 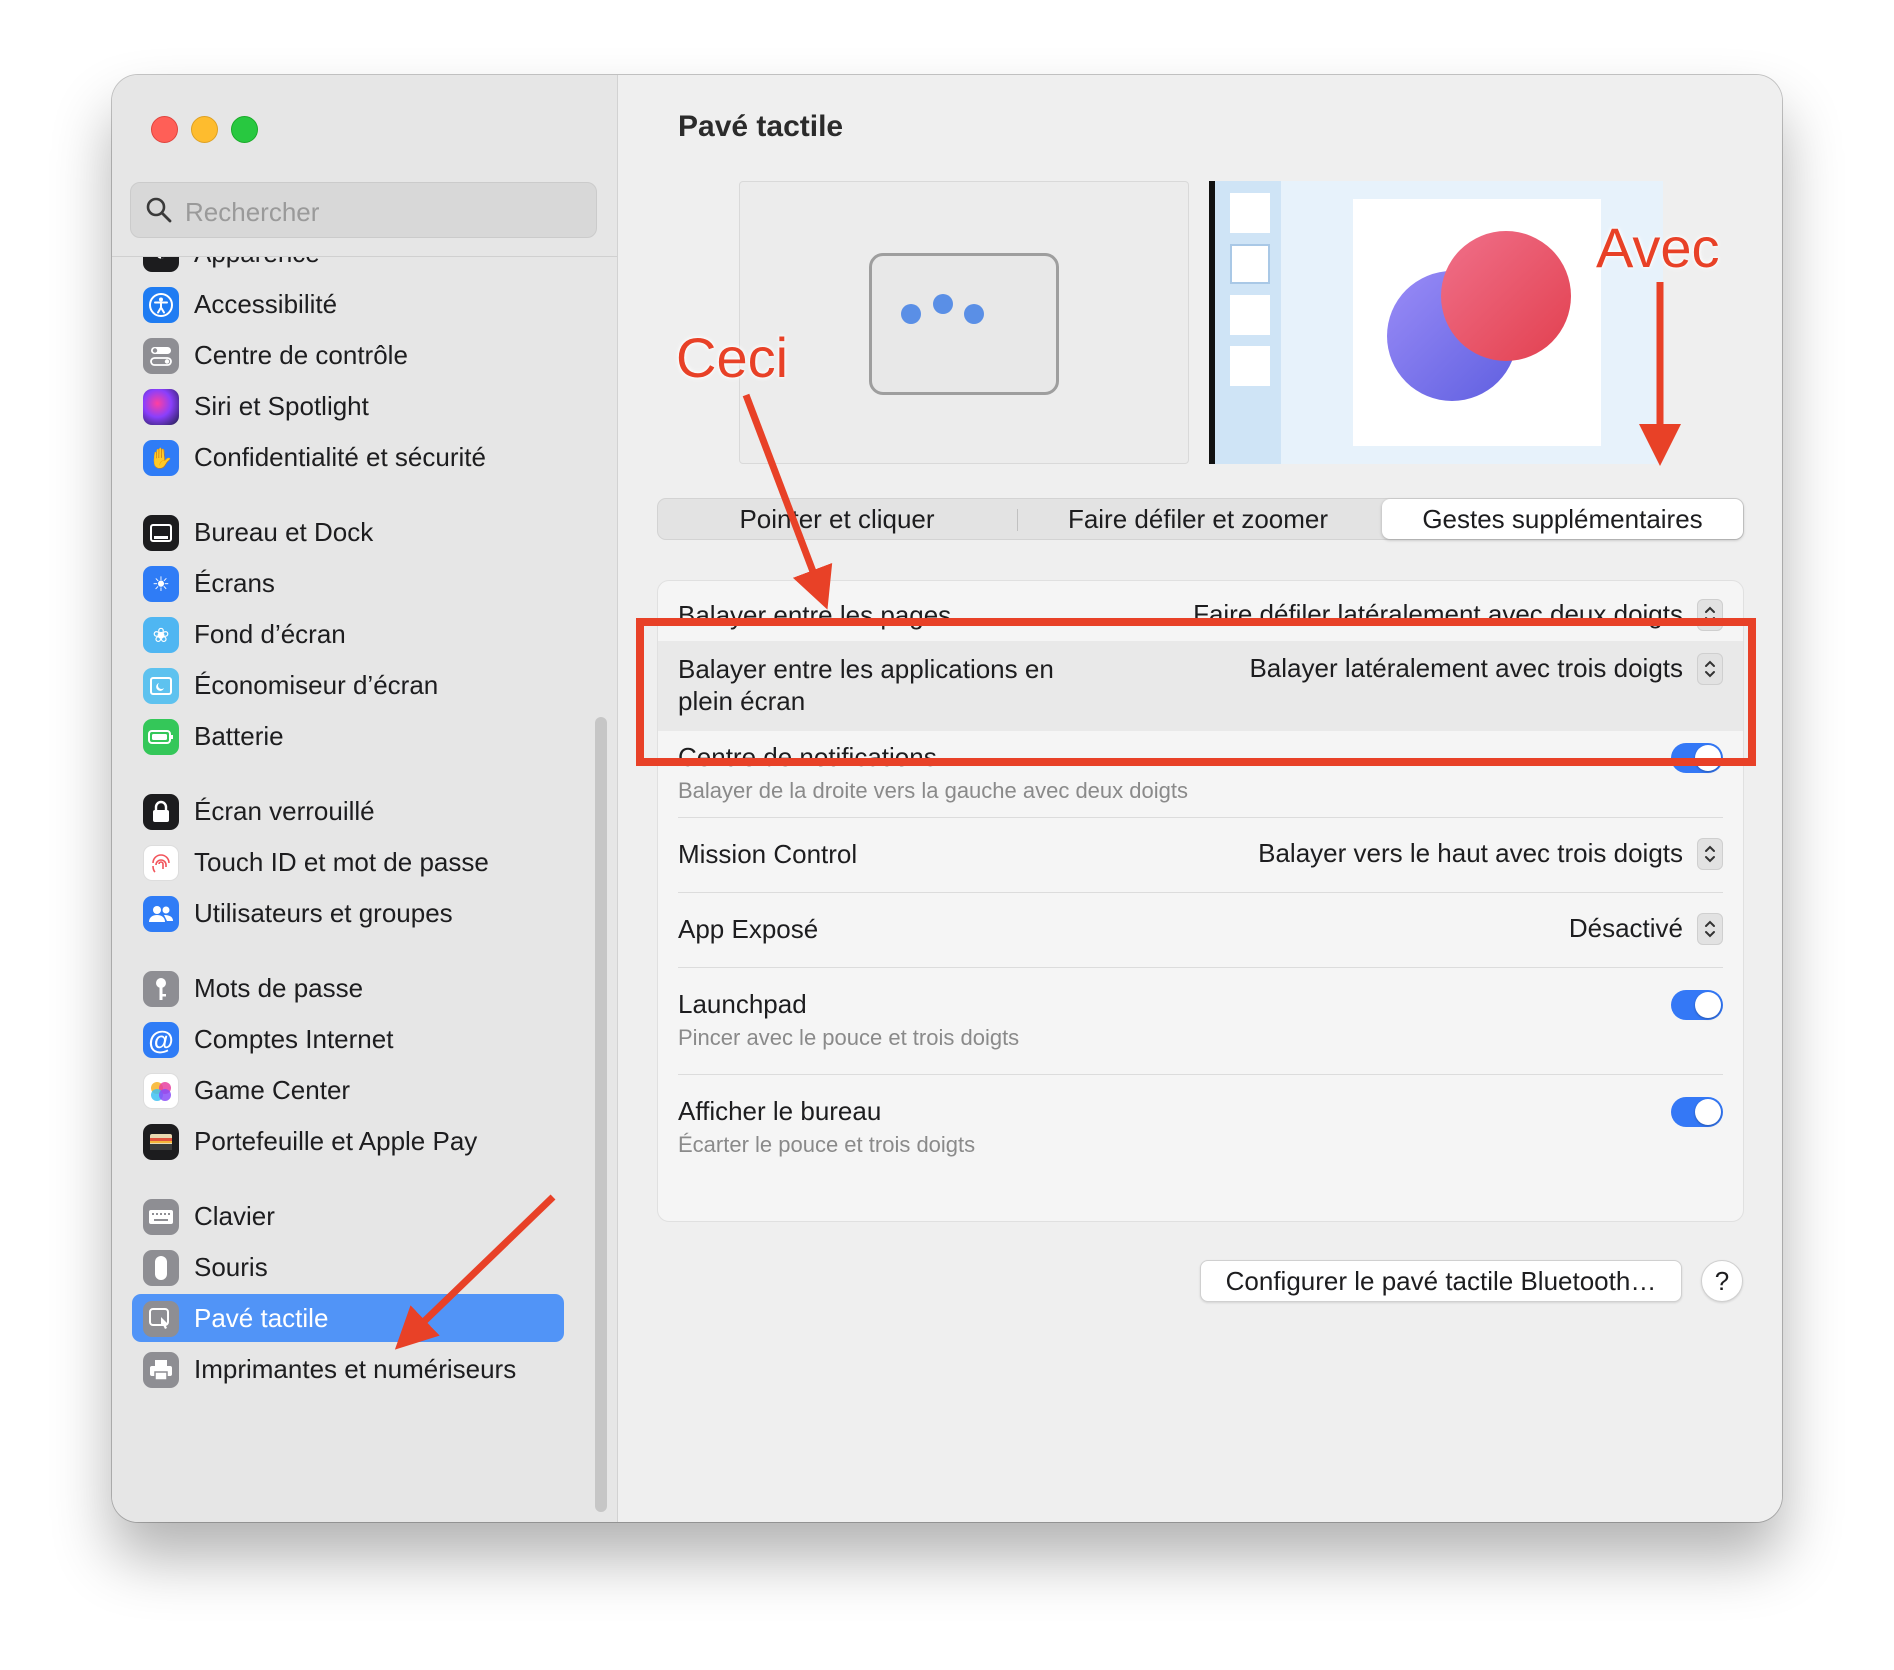 What do you see at coordinates (1626, 928) in the screenshot?
I see `popup-value: Désactivé` at bounding box center [1626, 928].